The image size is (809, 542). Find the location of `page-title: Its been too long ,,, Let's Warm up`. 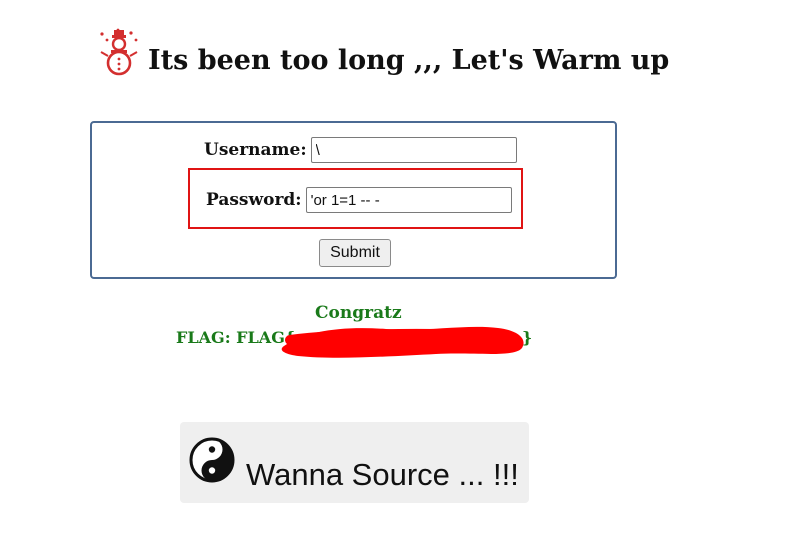

page-title: Its been too long ,,, Let's Warm up is located at coordinates (383, 52).